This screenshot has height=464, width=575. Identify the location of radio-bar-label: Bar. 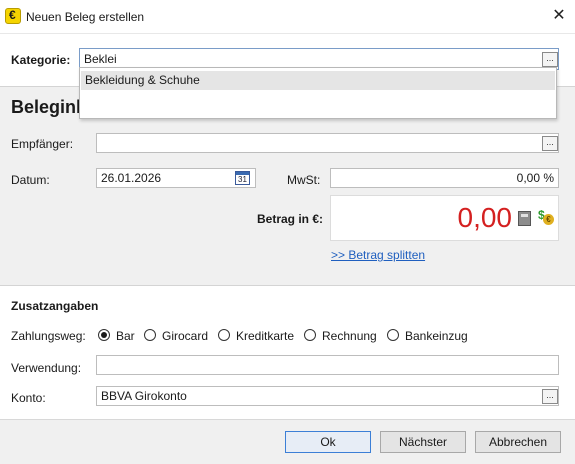
(125, 336).